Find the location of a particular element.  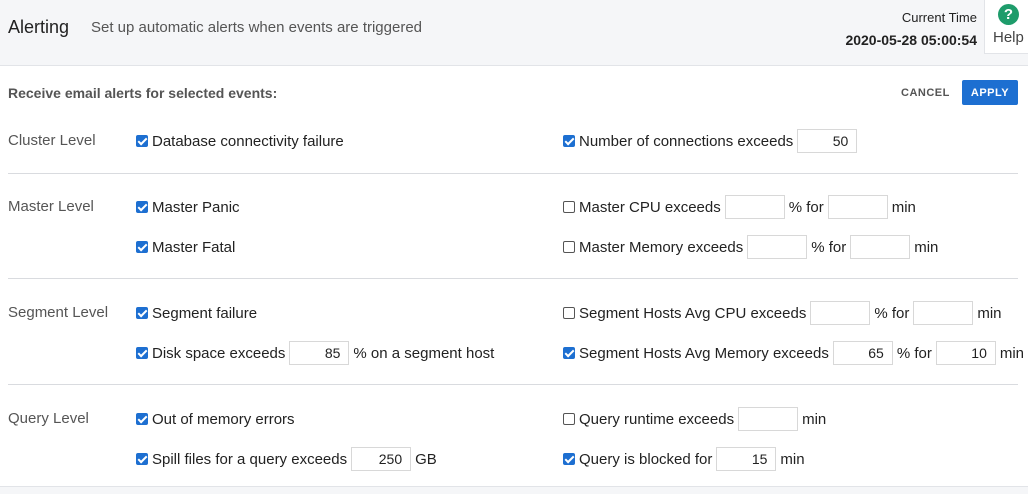

spill-files-input is located at coordinates (381, 459).